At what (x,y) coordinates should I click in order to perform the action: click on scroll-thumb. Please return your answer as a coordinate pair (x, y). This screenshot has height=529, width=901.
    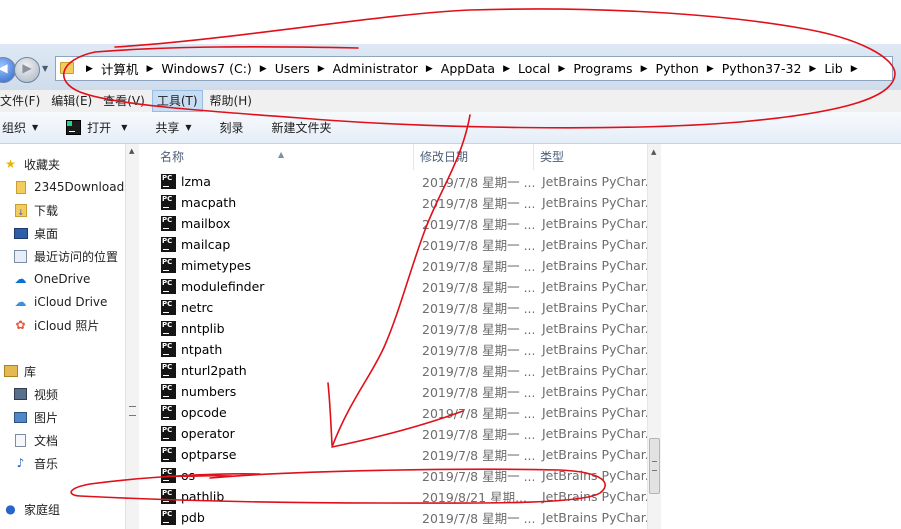
    Looking at the image, I should click on (654, 466).